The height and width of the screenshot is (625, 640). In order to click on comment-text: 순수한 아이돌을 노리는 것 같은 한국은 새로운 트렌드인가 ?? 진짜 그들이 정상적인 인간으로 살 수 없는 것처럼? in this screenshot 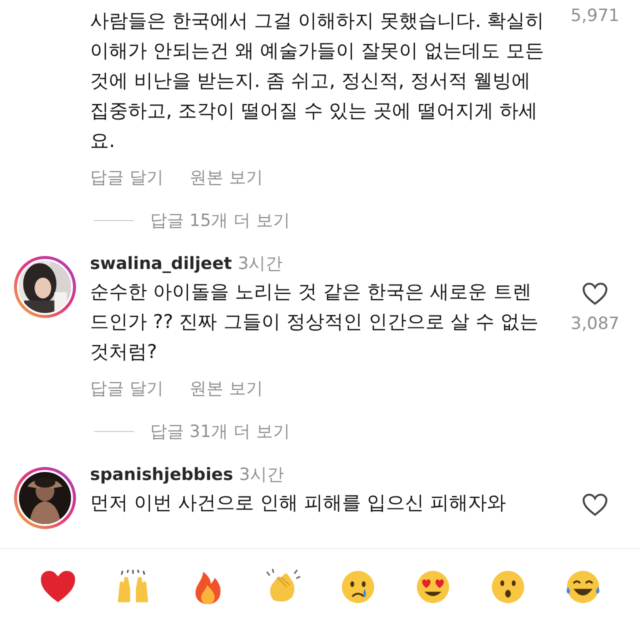, I will do `click(315, 322)`.